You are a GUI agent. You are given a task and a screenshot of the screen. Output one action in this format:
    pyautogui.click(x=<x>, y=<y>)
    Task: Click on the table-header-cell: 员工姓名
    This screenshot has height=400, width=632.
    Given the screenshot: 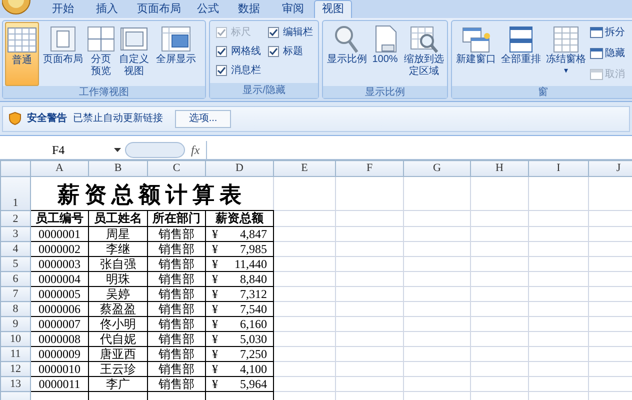 What is the action you would take?
    pyautogui.click(x=118, y=218)
    